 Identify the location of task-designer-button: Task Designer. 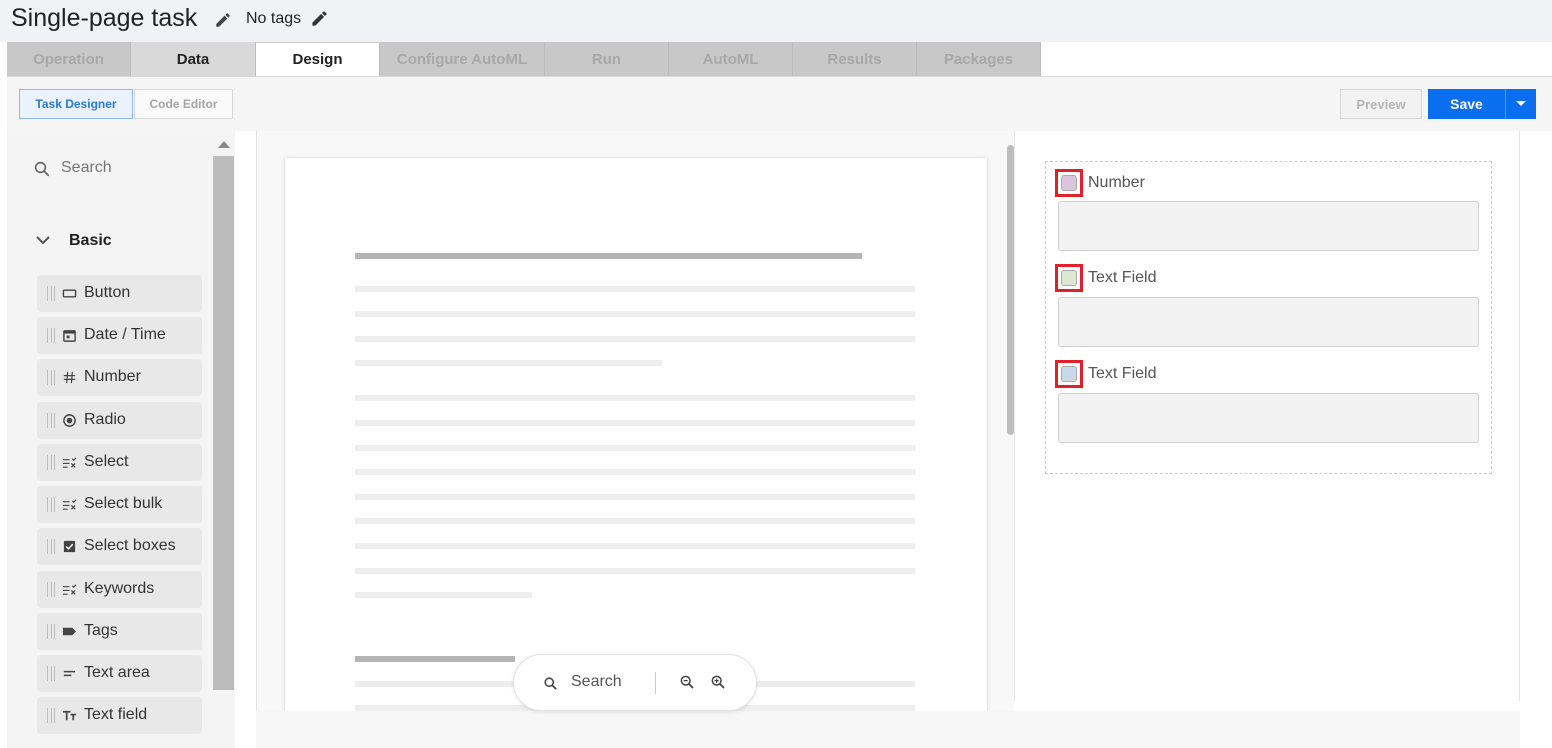
(76, 104).